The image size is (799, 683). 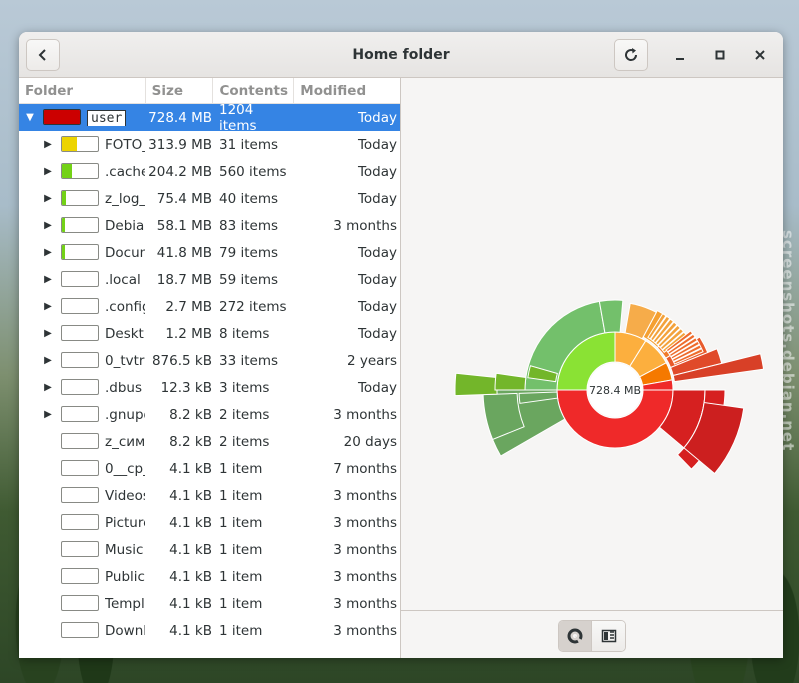 What do you see at coordinates (124, 333) in the screenshot?
I see `folder-name: Deskt` at bounding box center [124, 333].